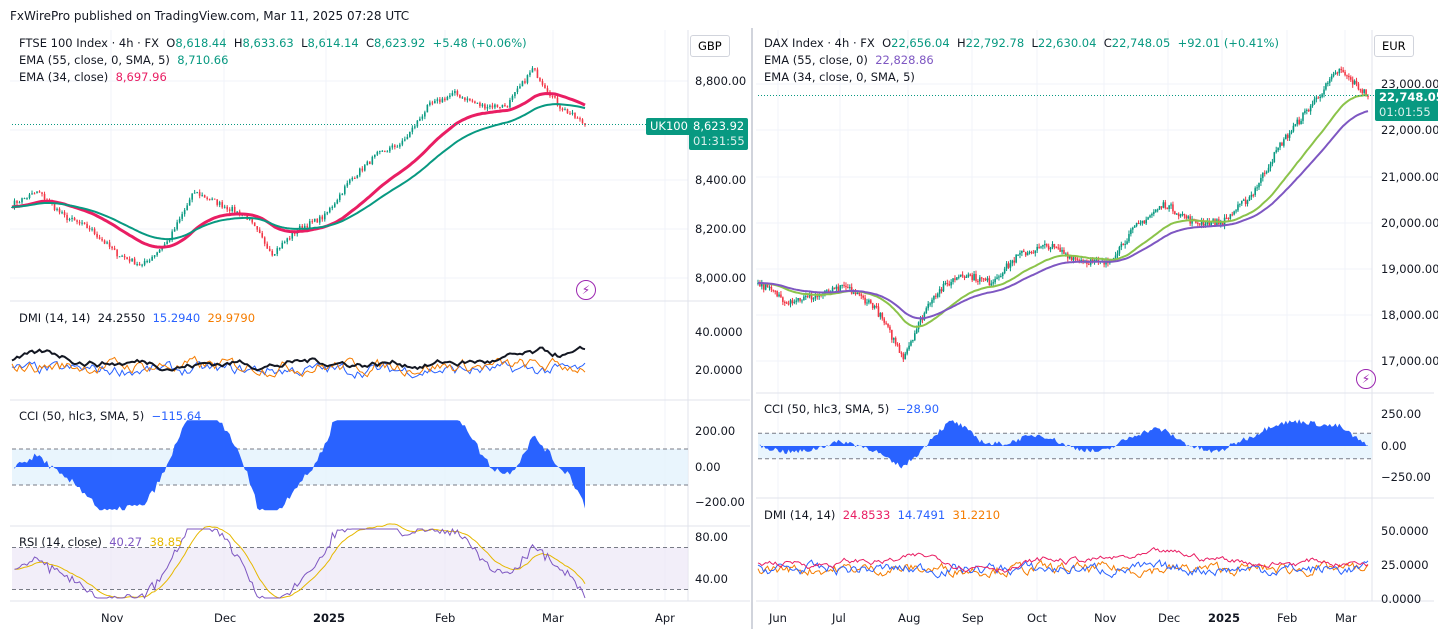 The height and width of the screenshot is (629, 1438). I want to click on dmi-legend: DMI (14, 14) 24.8533 14.7491 31.2210, so click(882, 515).